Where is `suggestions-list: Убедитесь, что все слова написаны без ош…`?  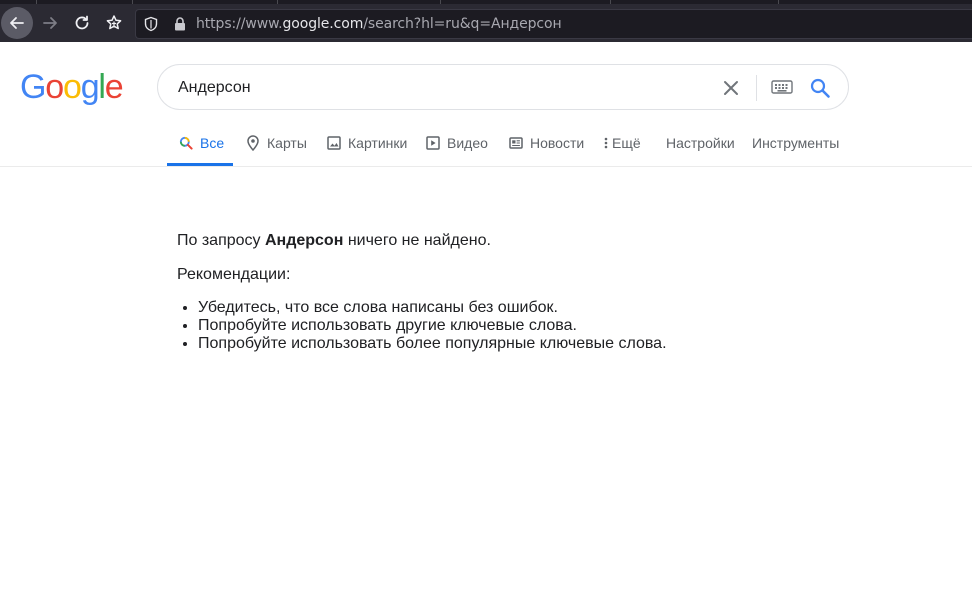
suggestions-list: Убедитесь, что все слова написаны без ош… is located at coordinates (527, 326).